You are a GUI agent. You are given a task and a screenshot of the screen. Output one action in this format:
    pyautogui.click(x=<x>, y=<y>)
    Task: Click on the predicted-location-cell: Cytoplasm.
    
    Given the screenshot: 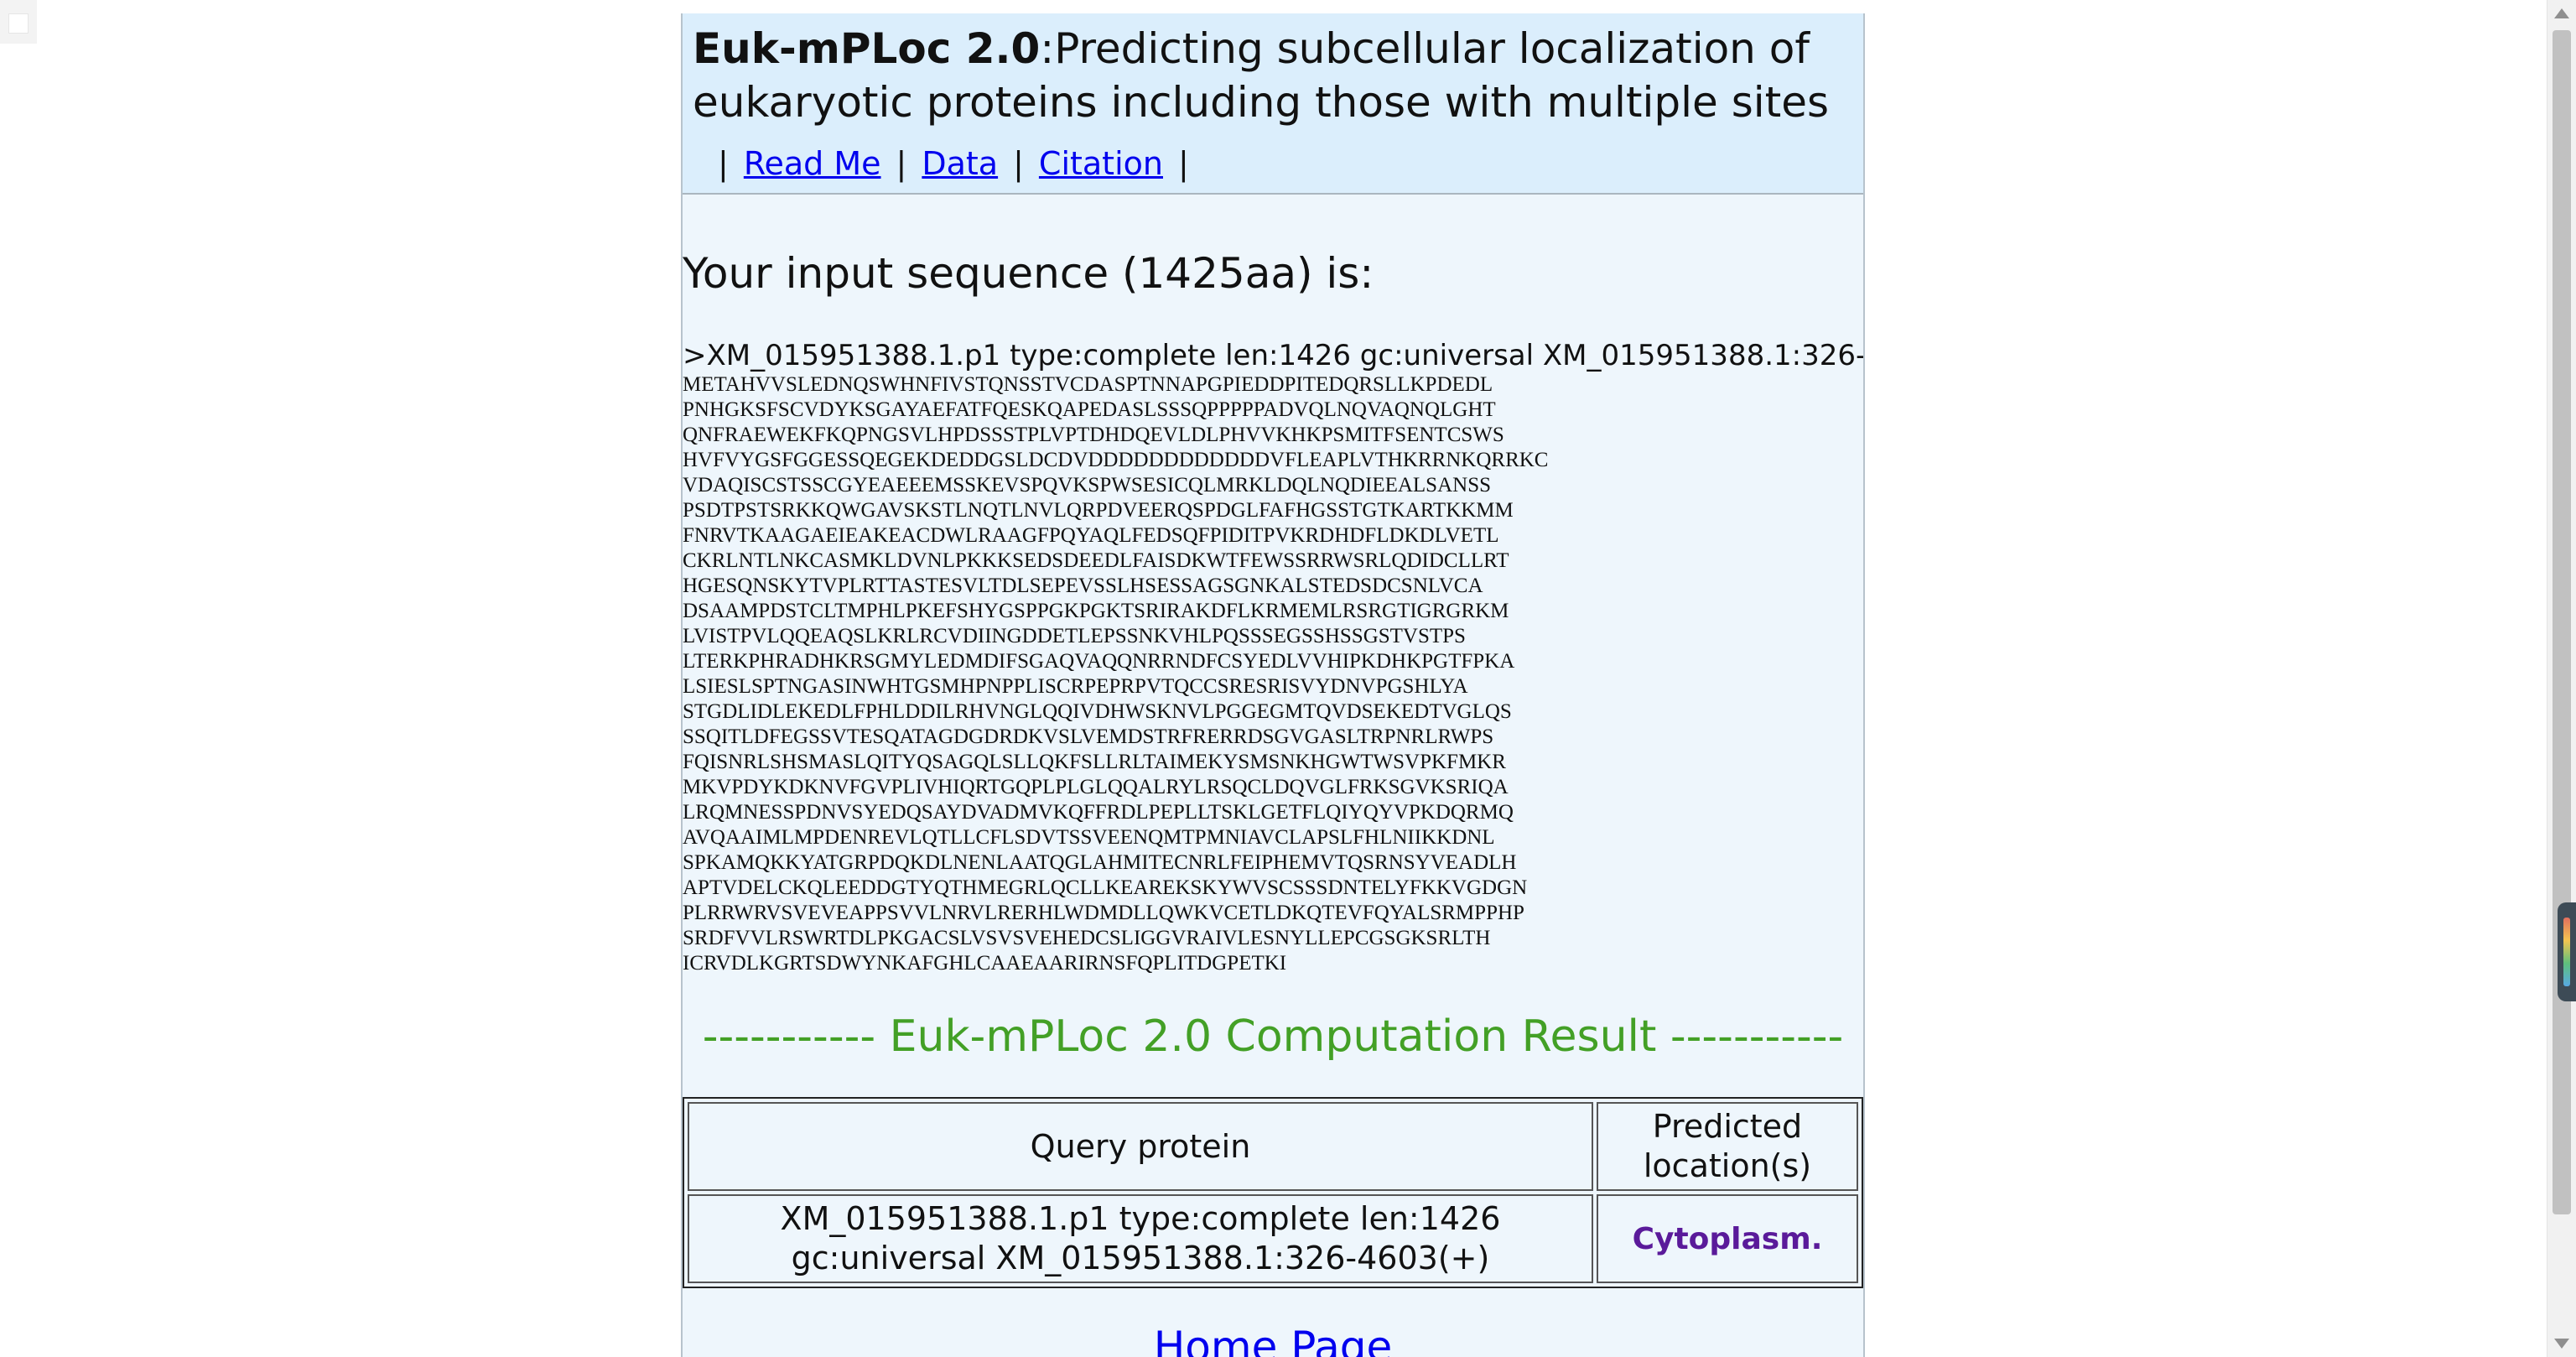 What is the action you would take?
    pyautogui.click(x=1727, y=1238)
    